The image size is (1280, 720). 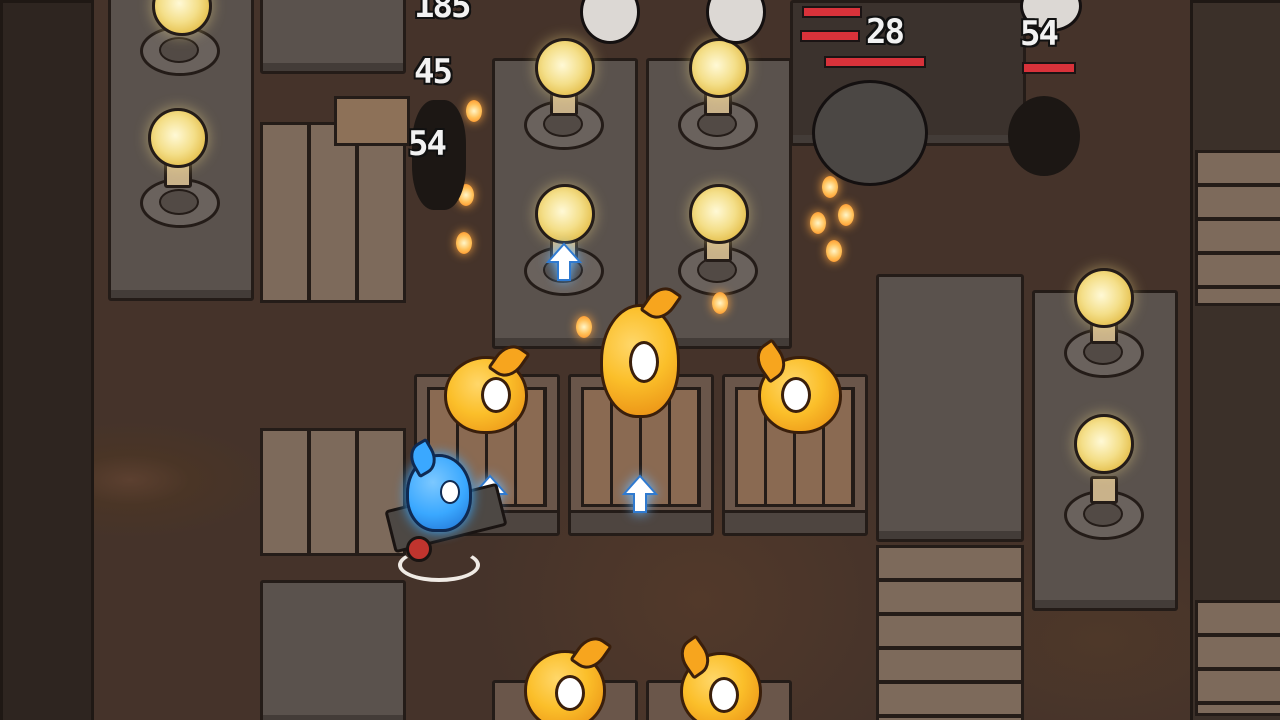 I want to click on player-grenade, so click(x=419, y=549).